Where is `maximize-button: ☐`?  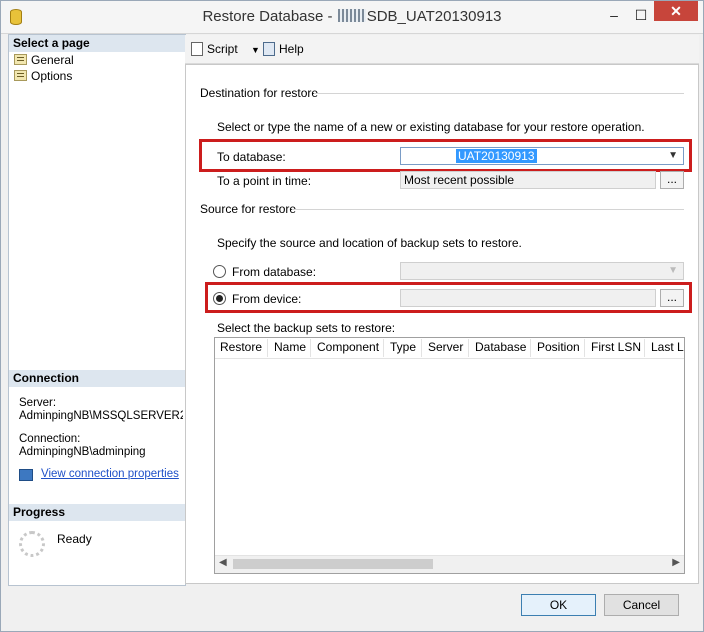 maximize-button: ☐ is located at coordinates (641, 15).